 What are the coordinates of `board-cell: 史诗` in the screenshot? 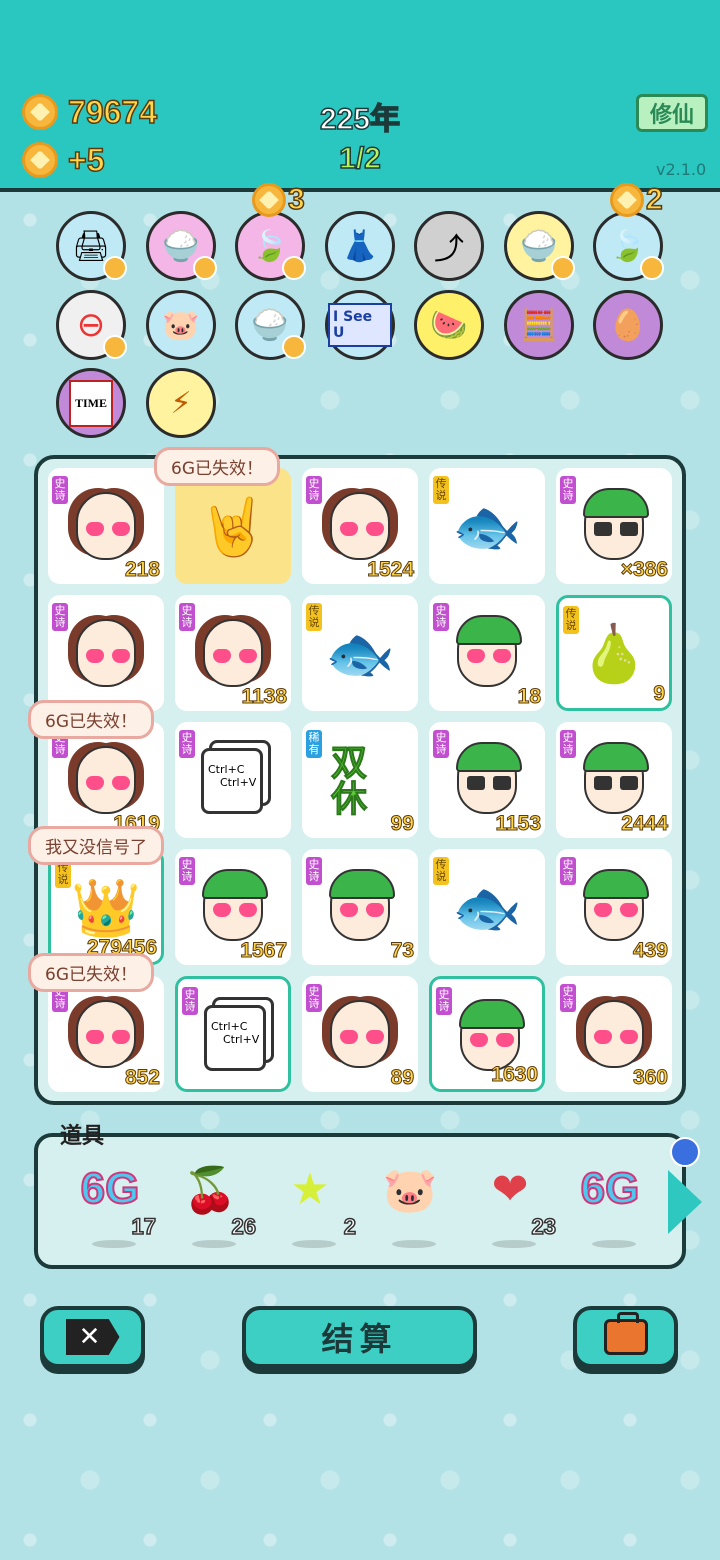 It's located at (106, 653).